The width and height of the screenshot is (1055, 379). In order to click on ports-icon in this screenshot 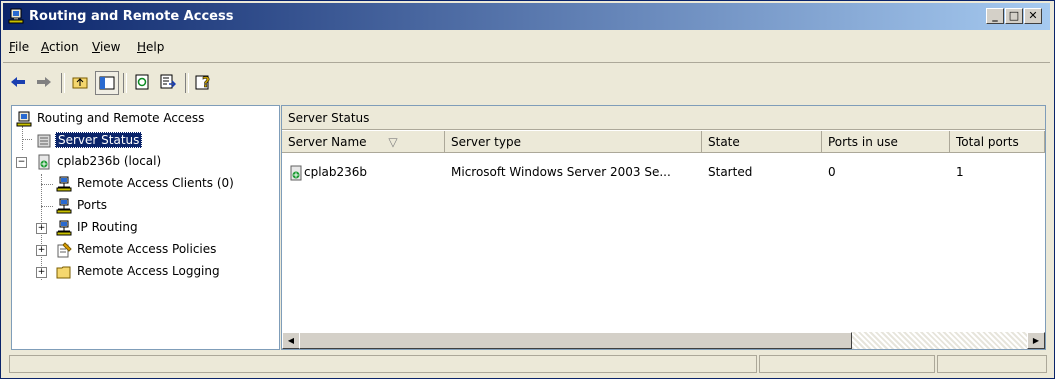, I will do `click(64, 205)`.